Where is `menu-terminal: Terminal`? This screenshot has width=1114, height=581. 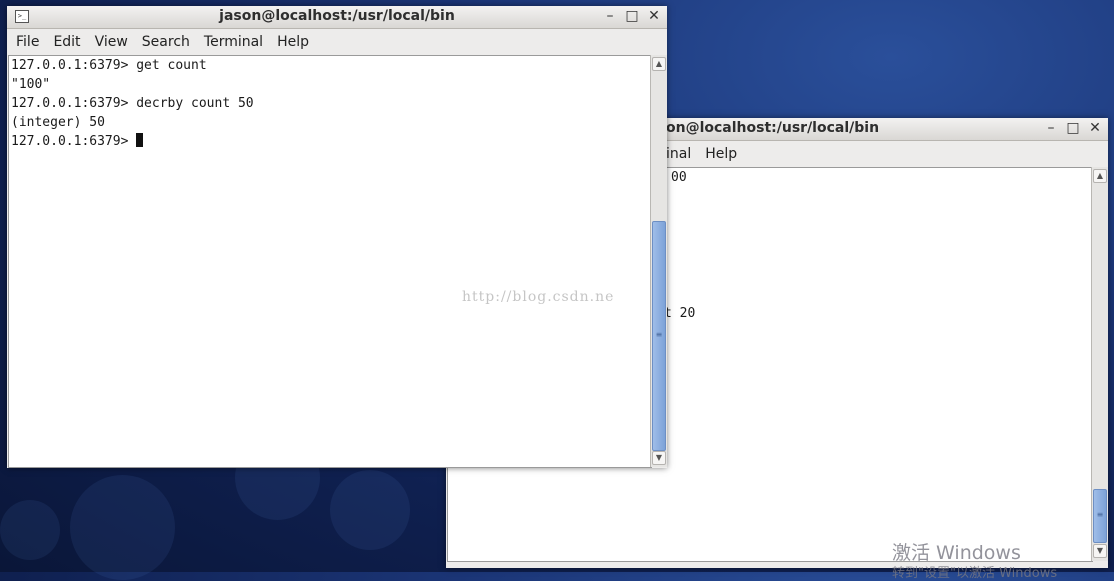
menu-terminal: Terminal is located at coordinates (233, 42).